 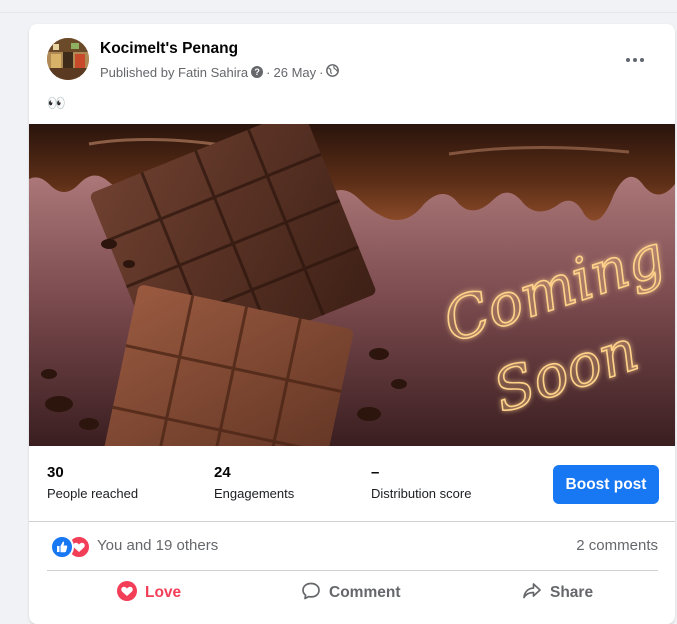 What do you see at coordinates (254, 493) in the screenshot?
I see `engagements-label: Engagements` at bounding box center [254, 493].